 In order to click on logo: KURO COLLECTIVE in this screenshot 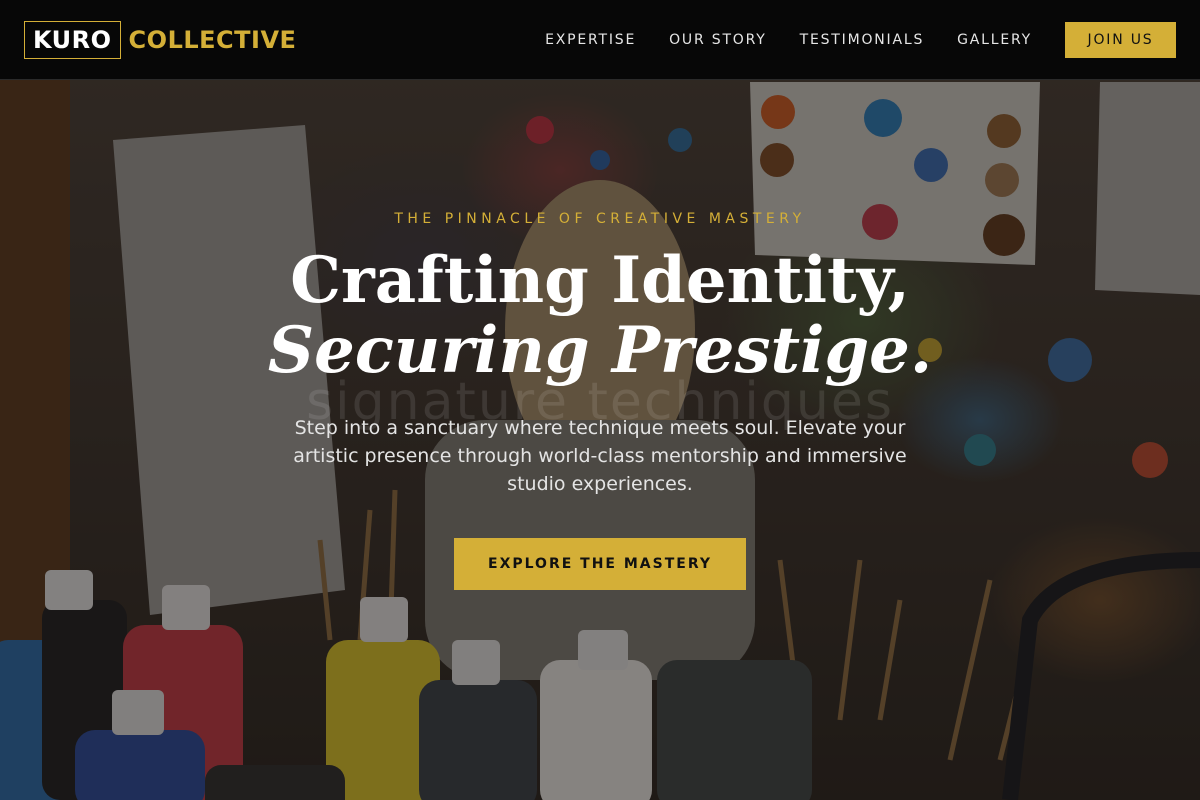, I will do `click(160, 39)`.